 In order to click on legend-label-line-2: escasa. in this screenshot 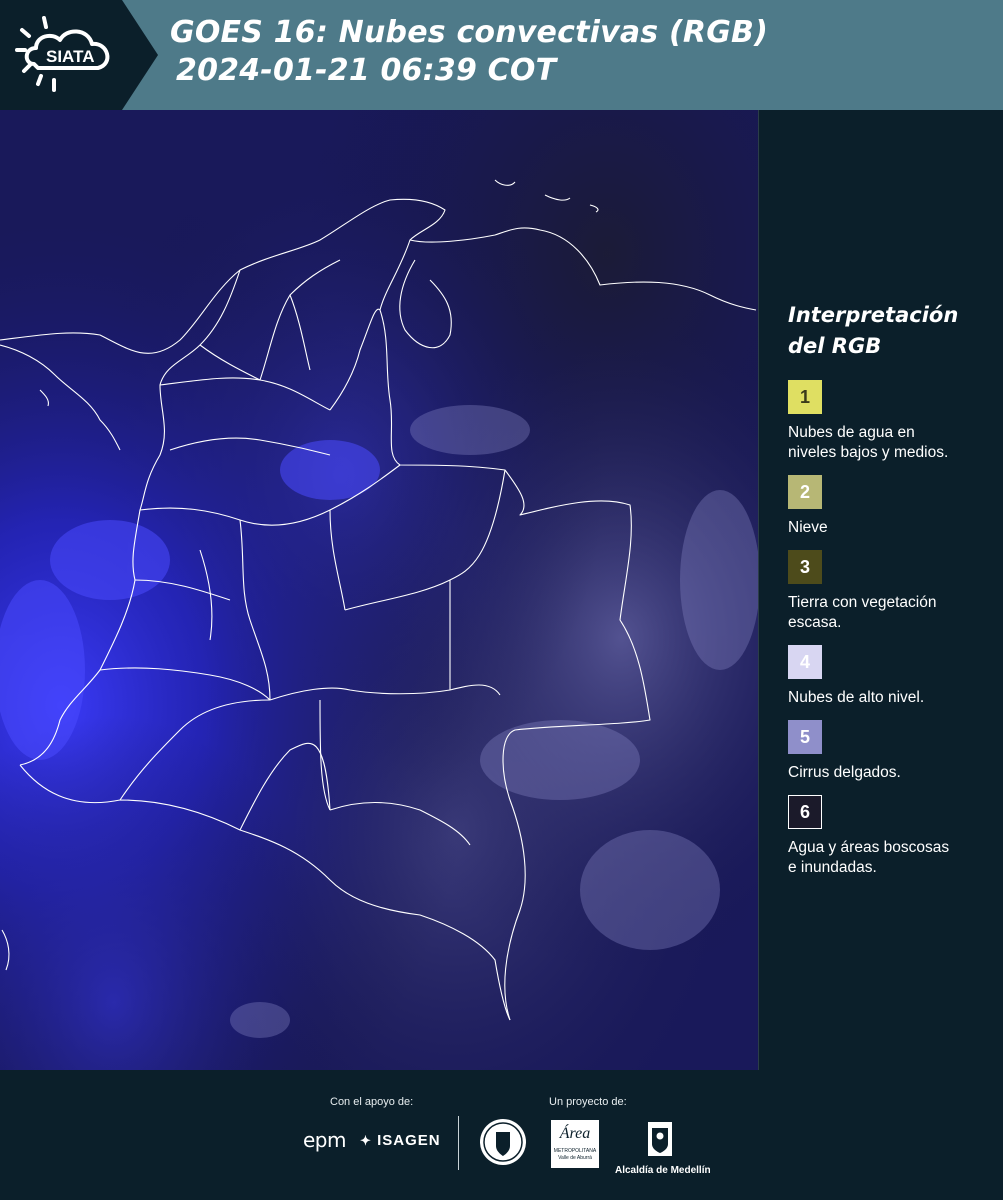, I will do `click(815, 622)`.